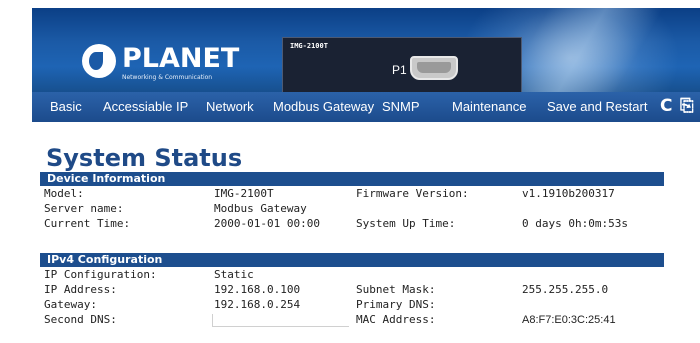  I want to click on mac-address-label: MAC Address:, so click(396, 319).